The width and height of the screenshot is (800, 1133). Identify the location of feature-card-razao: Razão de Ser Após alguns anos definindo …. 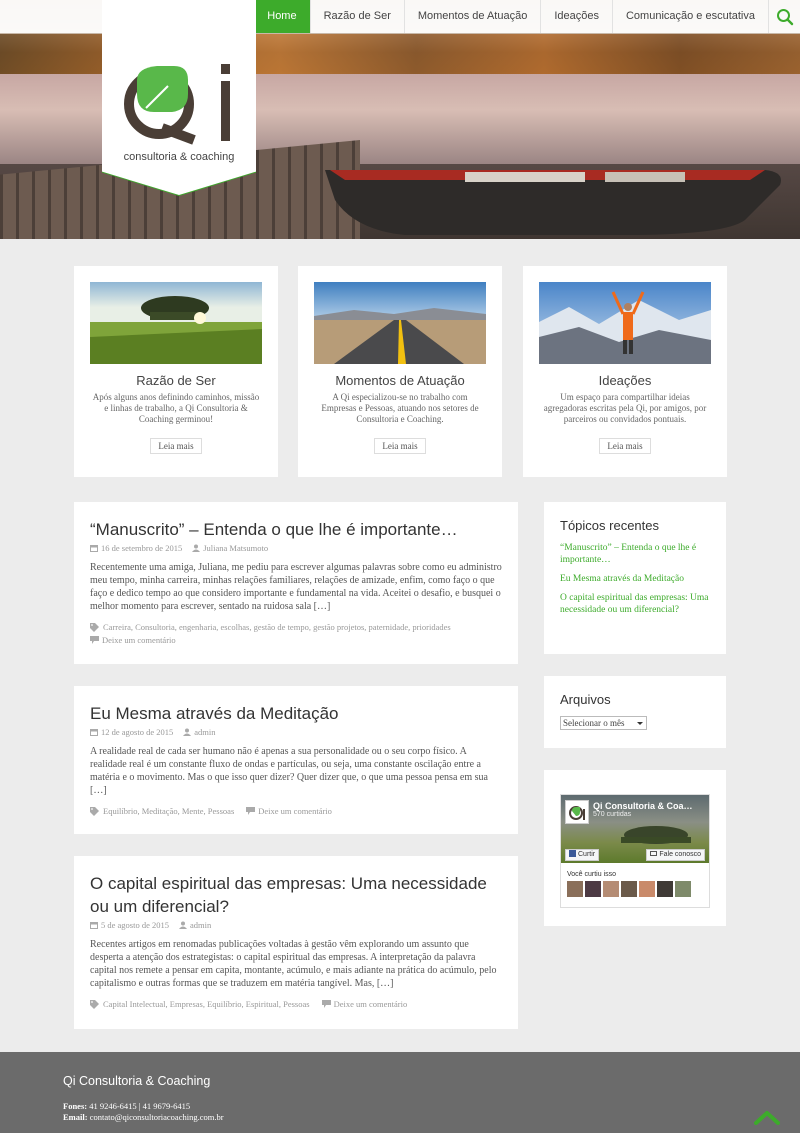
(176, 371).